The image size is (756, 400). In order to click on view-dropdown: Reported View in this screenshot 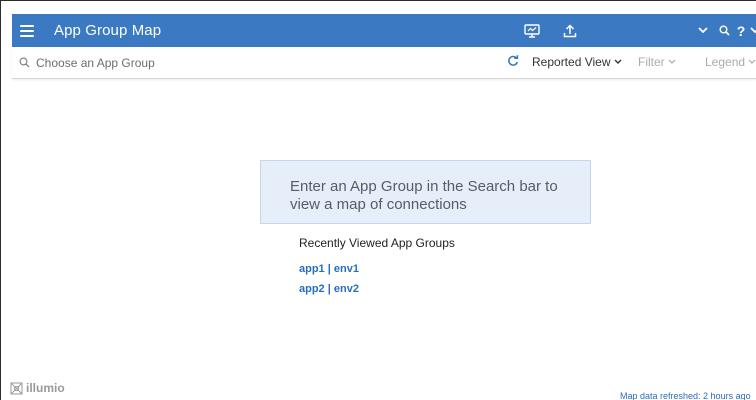, I will do `click(577, 62)`.